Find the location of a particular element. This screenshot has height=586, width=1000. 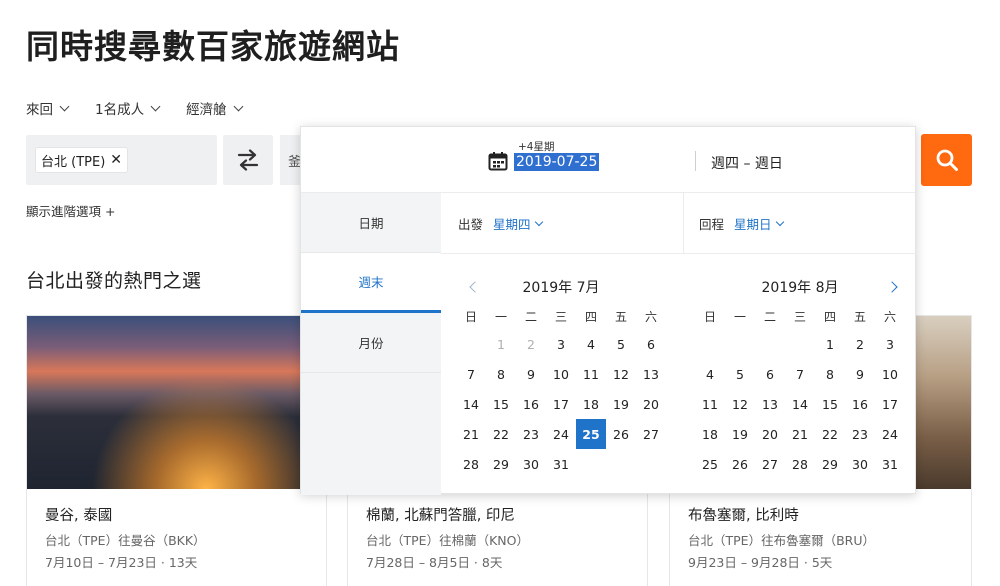

return-day-selector: 回程 星期日 is located at coordinates (741, 223).